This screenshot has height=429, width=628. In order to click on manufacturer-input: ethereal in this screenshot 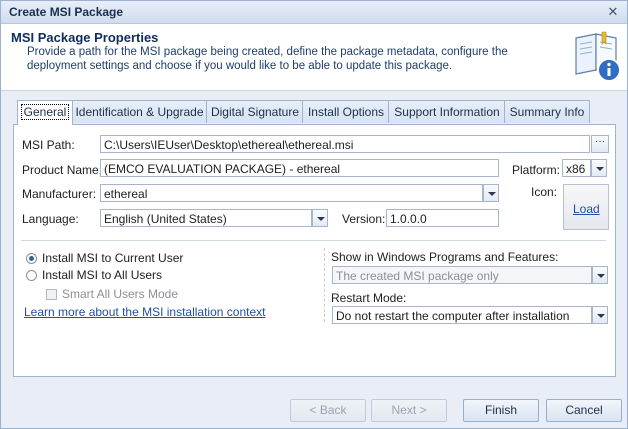, I will do `click(291, 193)`.